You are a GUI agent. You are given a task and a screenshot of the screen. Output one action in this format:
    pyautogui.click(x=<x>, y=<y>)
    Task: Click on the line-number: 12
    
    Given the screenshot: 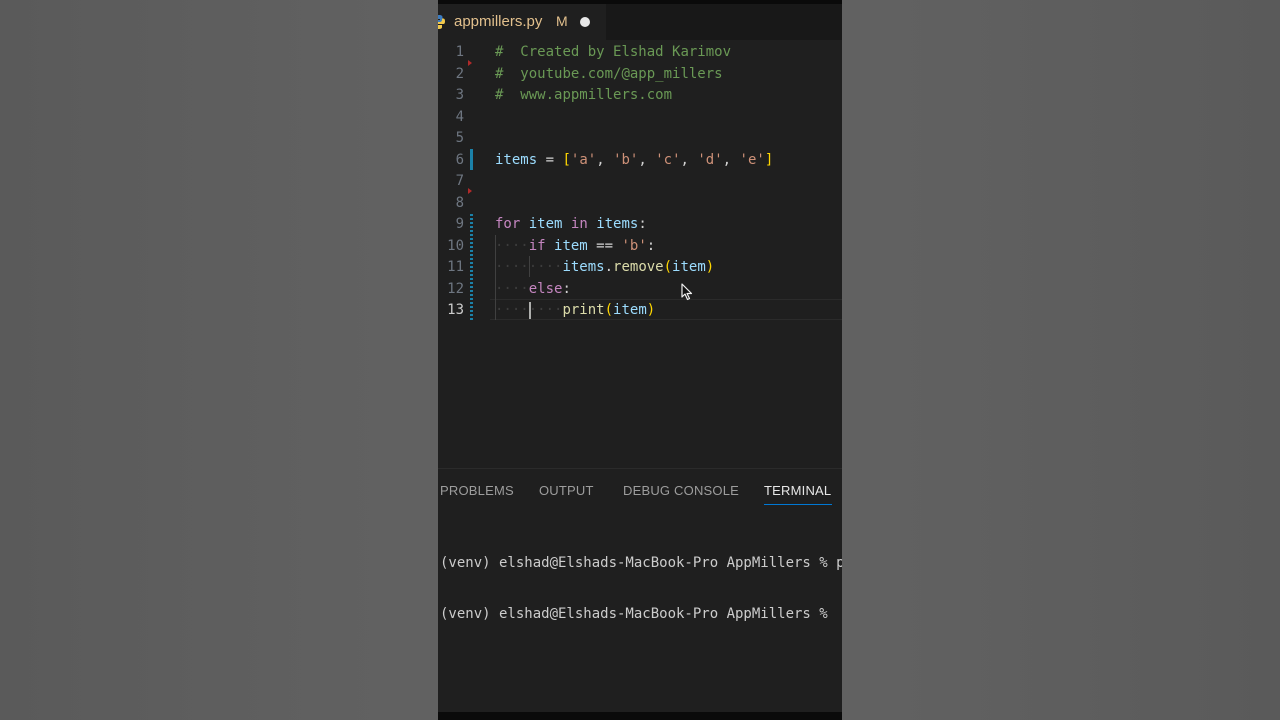 What is the action you would take?
    pyautogui.click(x=455, y=288)
    